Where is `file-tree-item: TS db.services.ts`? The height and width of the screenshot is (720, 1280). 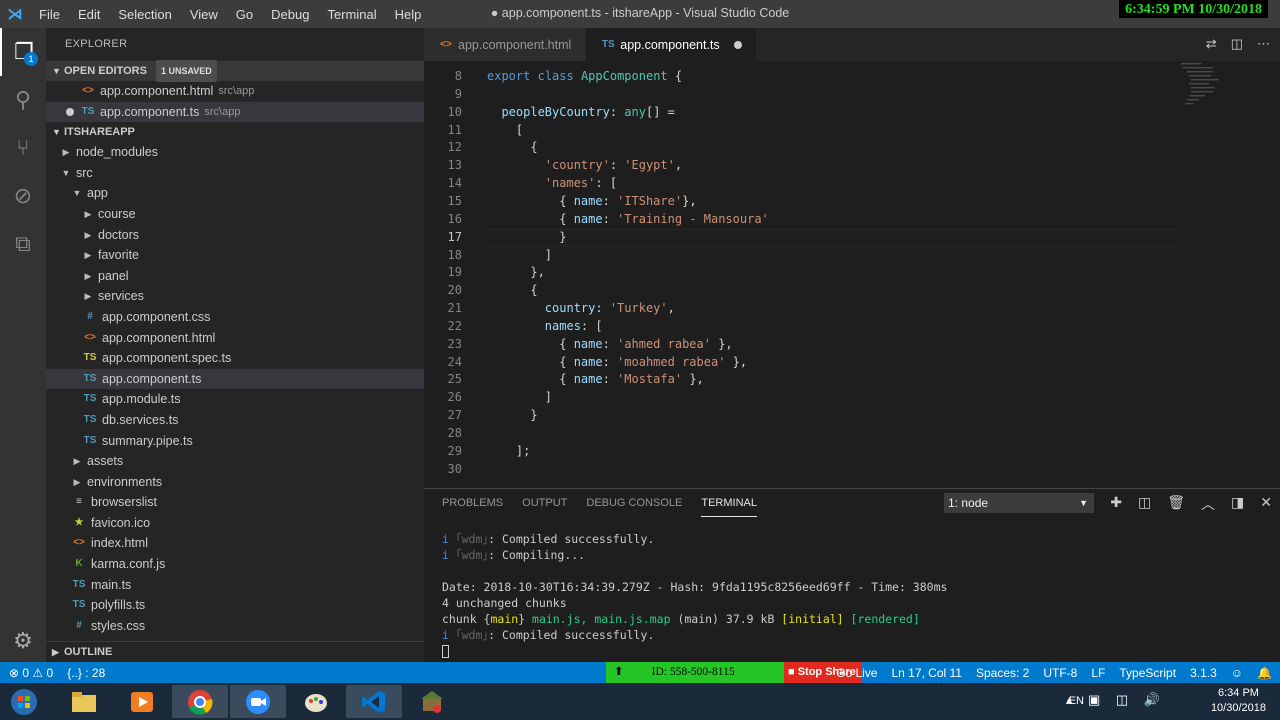 file-tree-item: TS db.services.ts is located at coordinates (235, 420).